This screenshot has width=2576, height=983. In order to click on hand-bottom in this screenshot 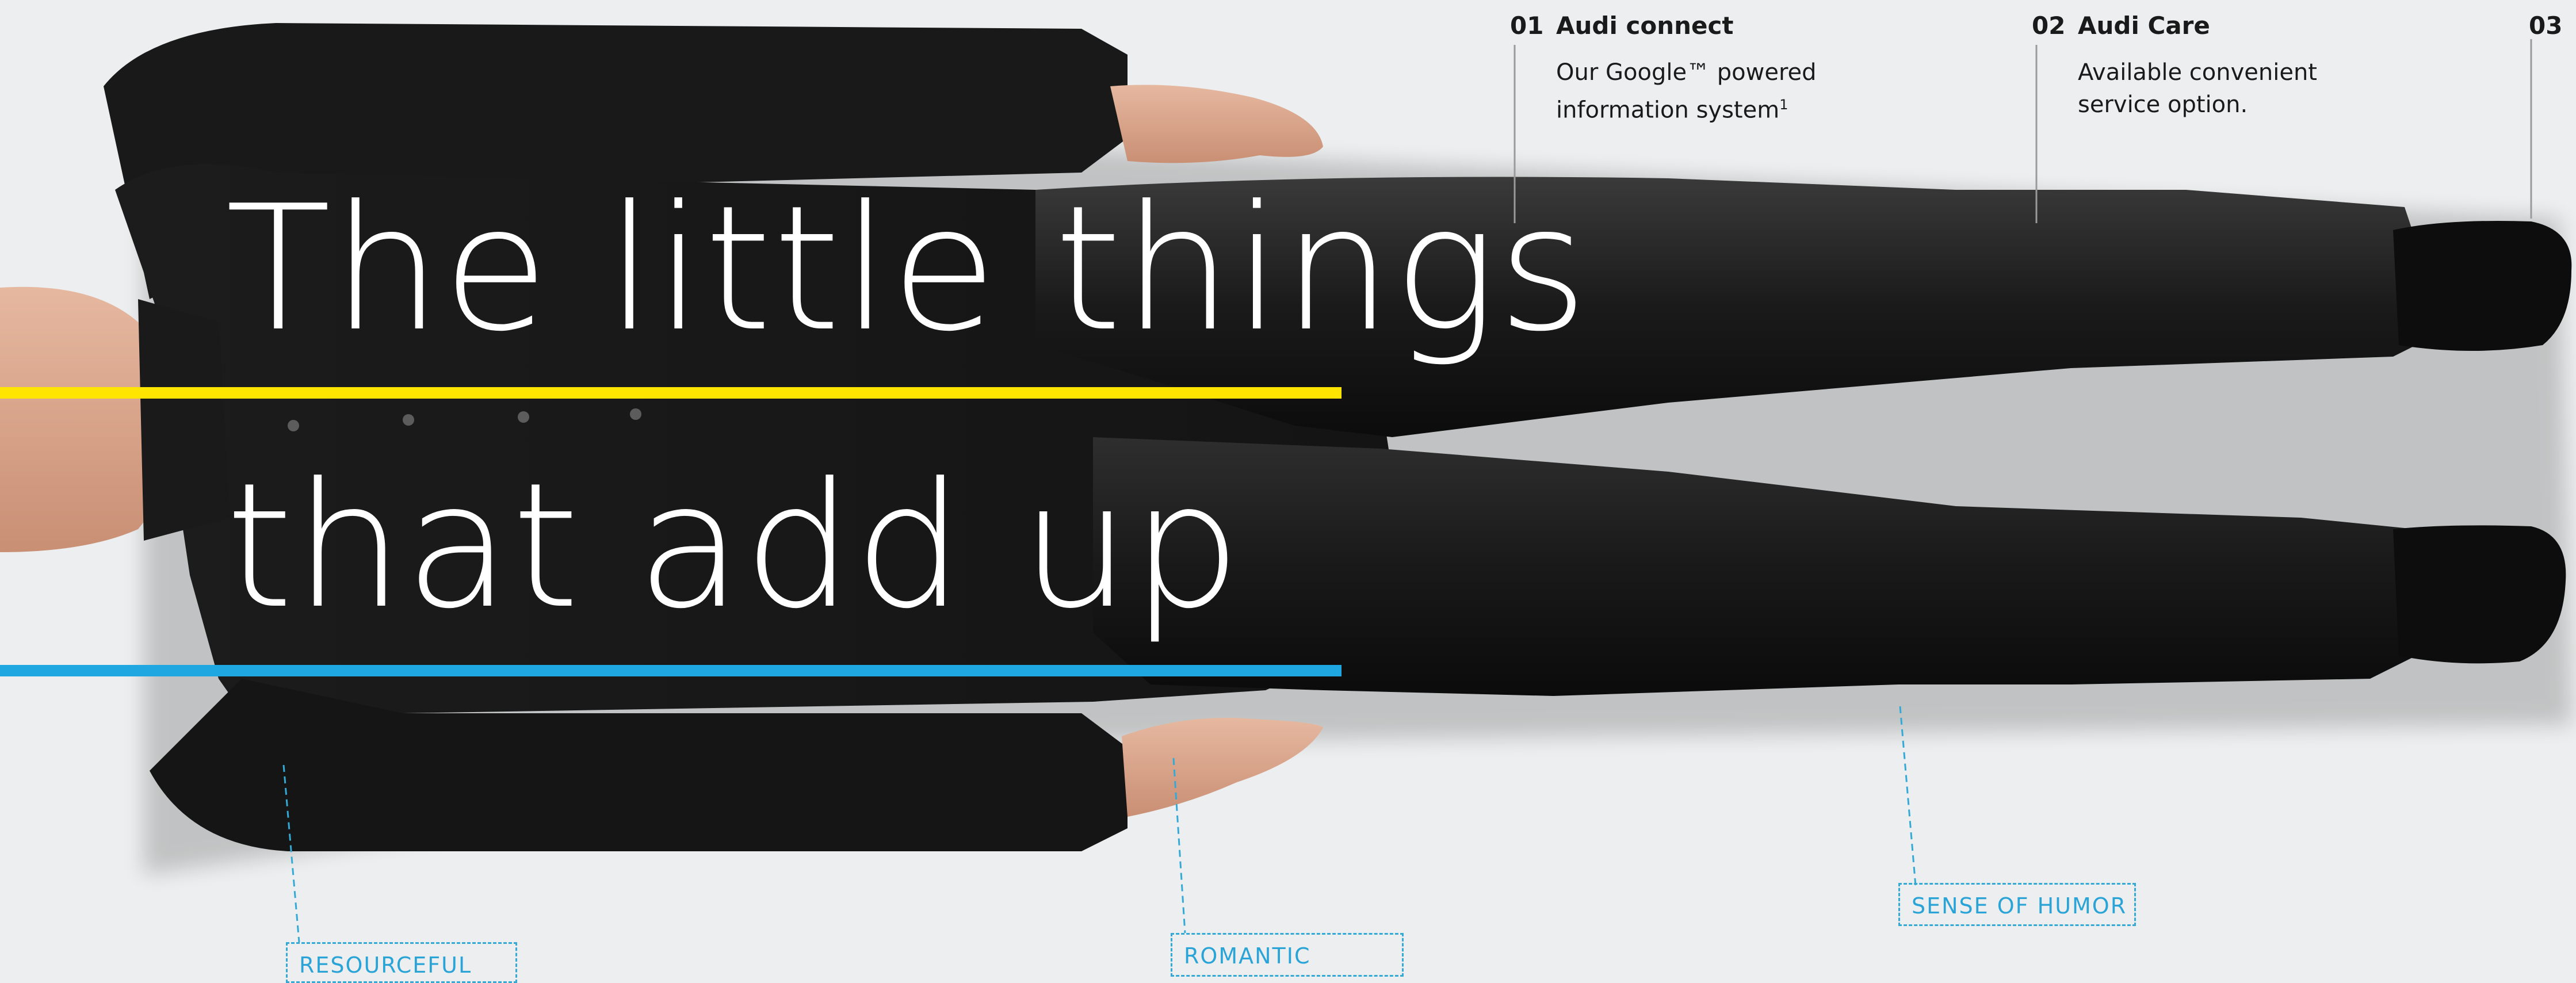, I will do `click(1222, 767)`.